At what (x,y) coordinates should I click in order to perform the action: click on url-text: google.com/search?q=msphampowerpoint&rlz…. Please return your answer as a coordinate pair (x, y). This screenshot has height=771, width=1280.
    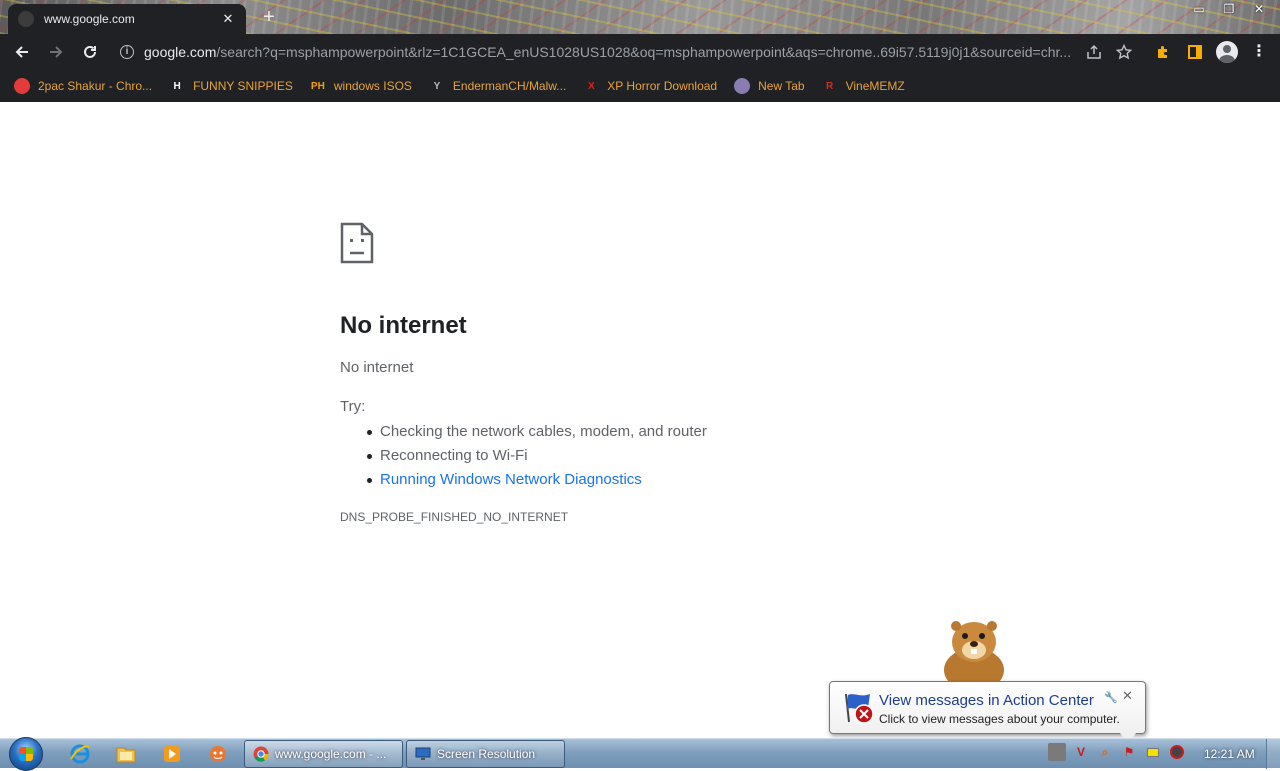
    Looking at the image, I should click on (611, 52).